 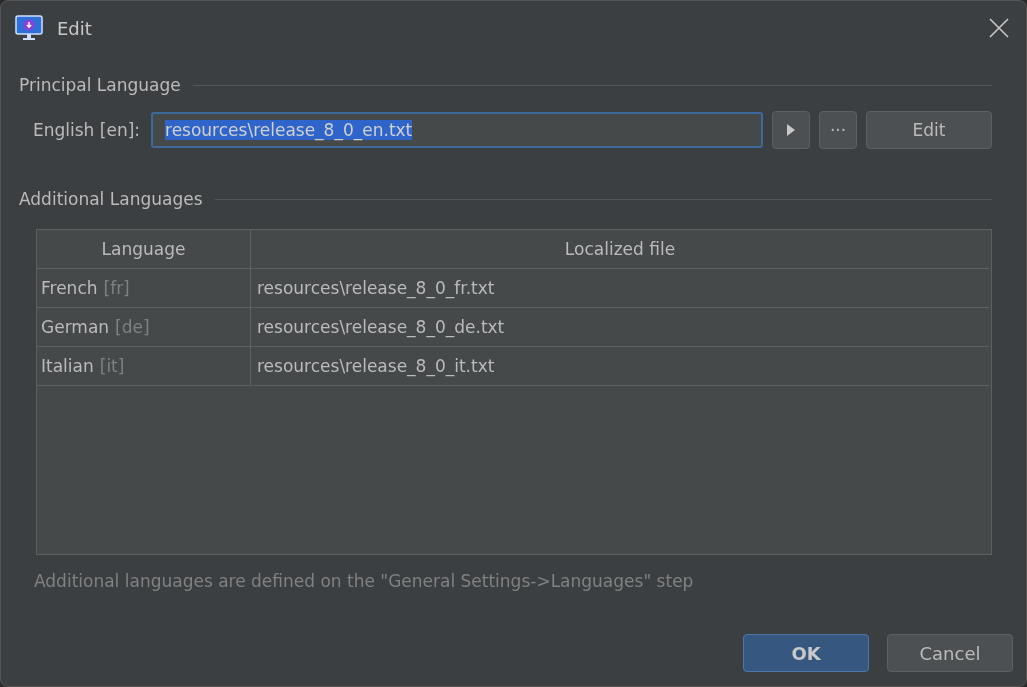 I want to click on column-header: Language, so click(x=144, y=249).